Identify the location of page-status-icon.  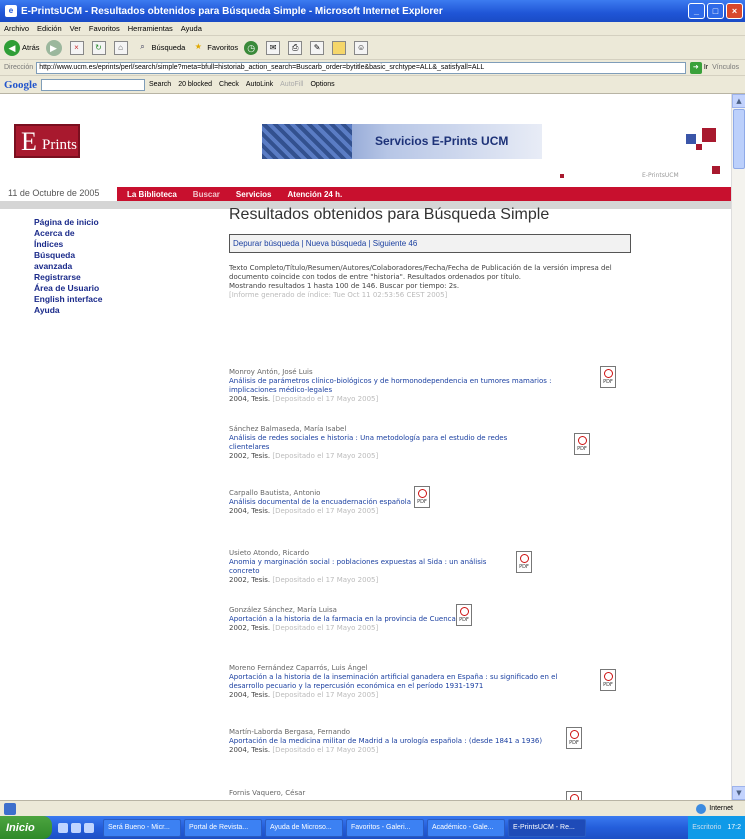
(10, 808).